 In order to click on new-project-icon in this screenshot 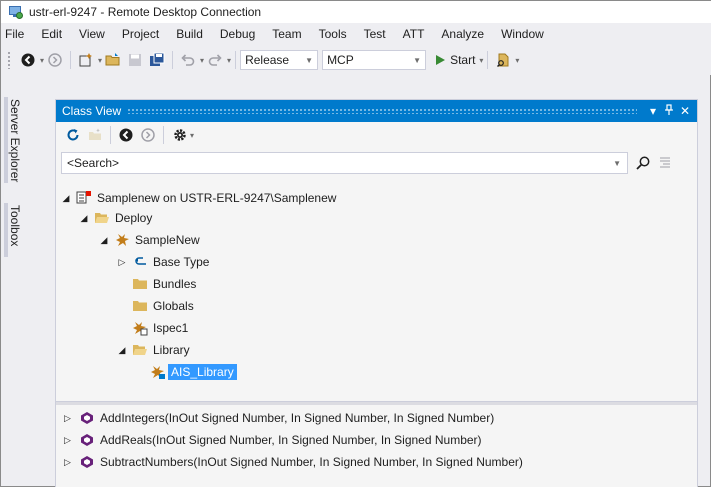, I will do `click(86, 60)`.